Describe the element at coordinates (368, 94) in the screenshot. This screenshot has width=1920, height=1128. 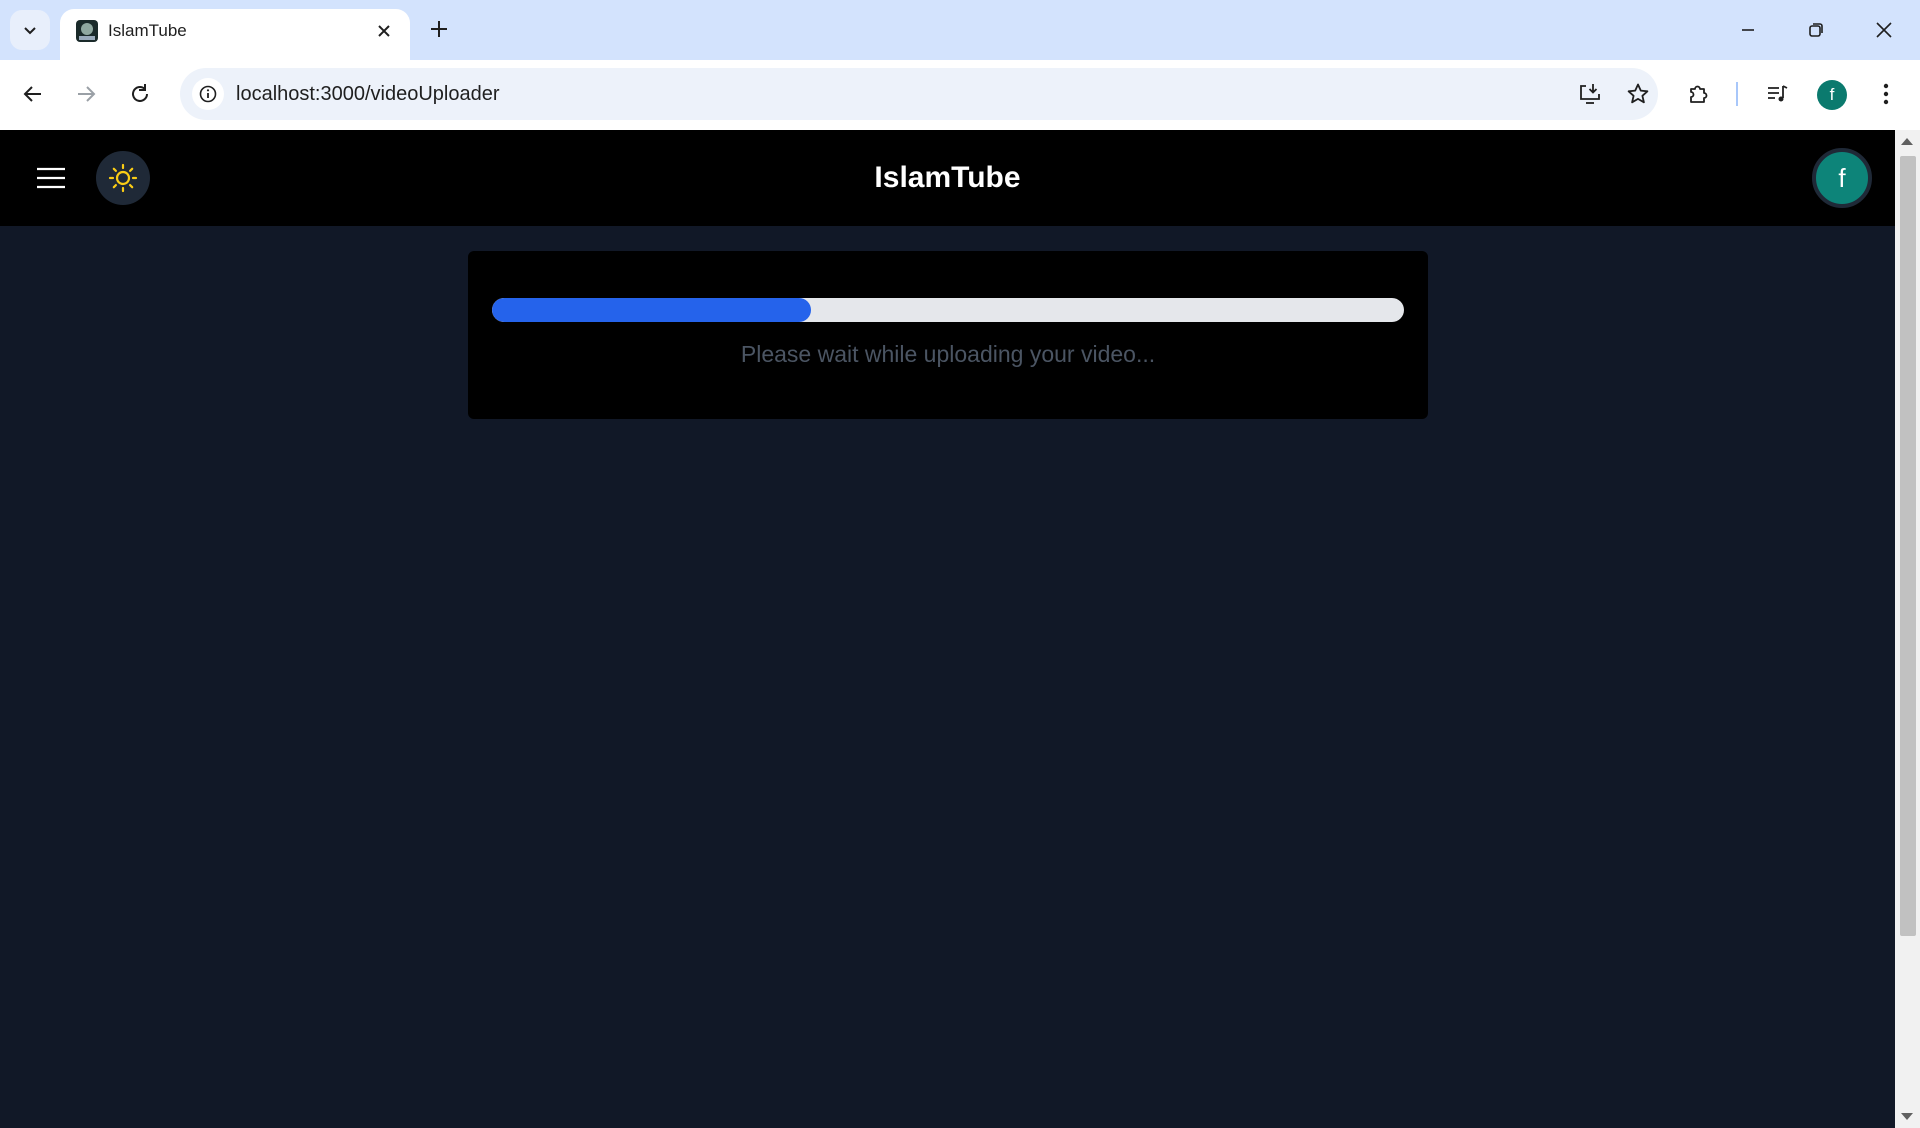
I see `url-text: localhost:3000/videoUploader` at that location.